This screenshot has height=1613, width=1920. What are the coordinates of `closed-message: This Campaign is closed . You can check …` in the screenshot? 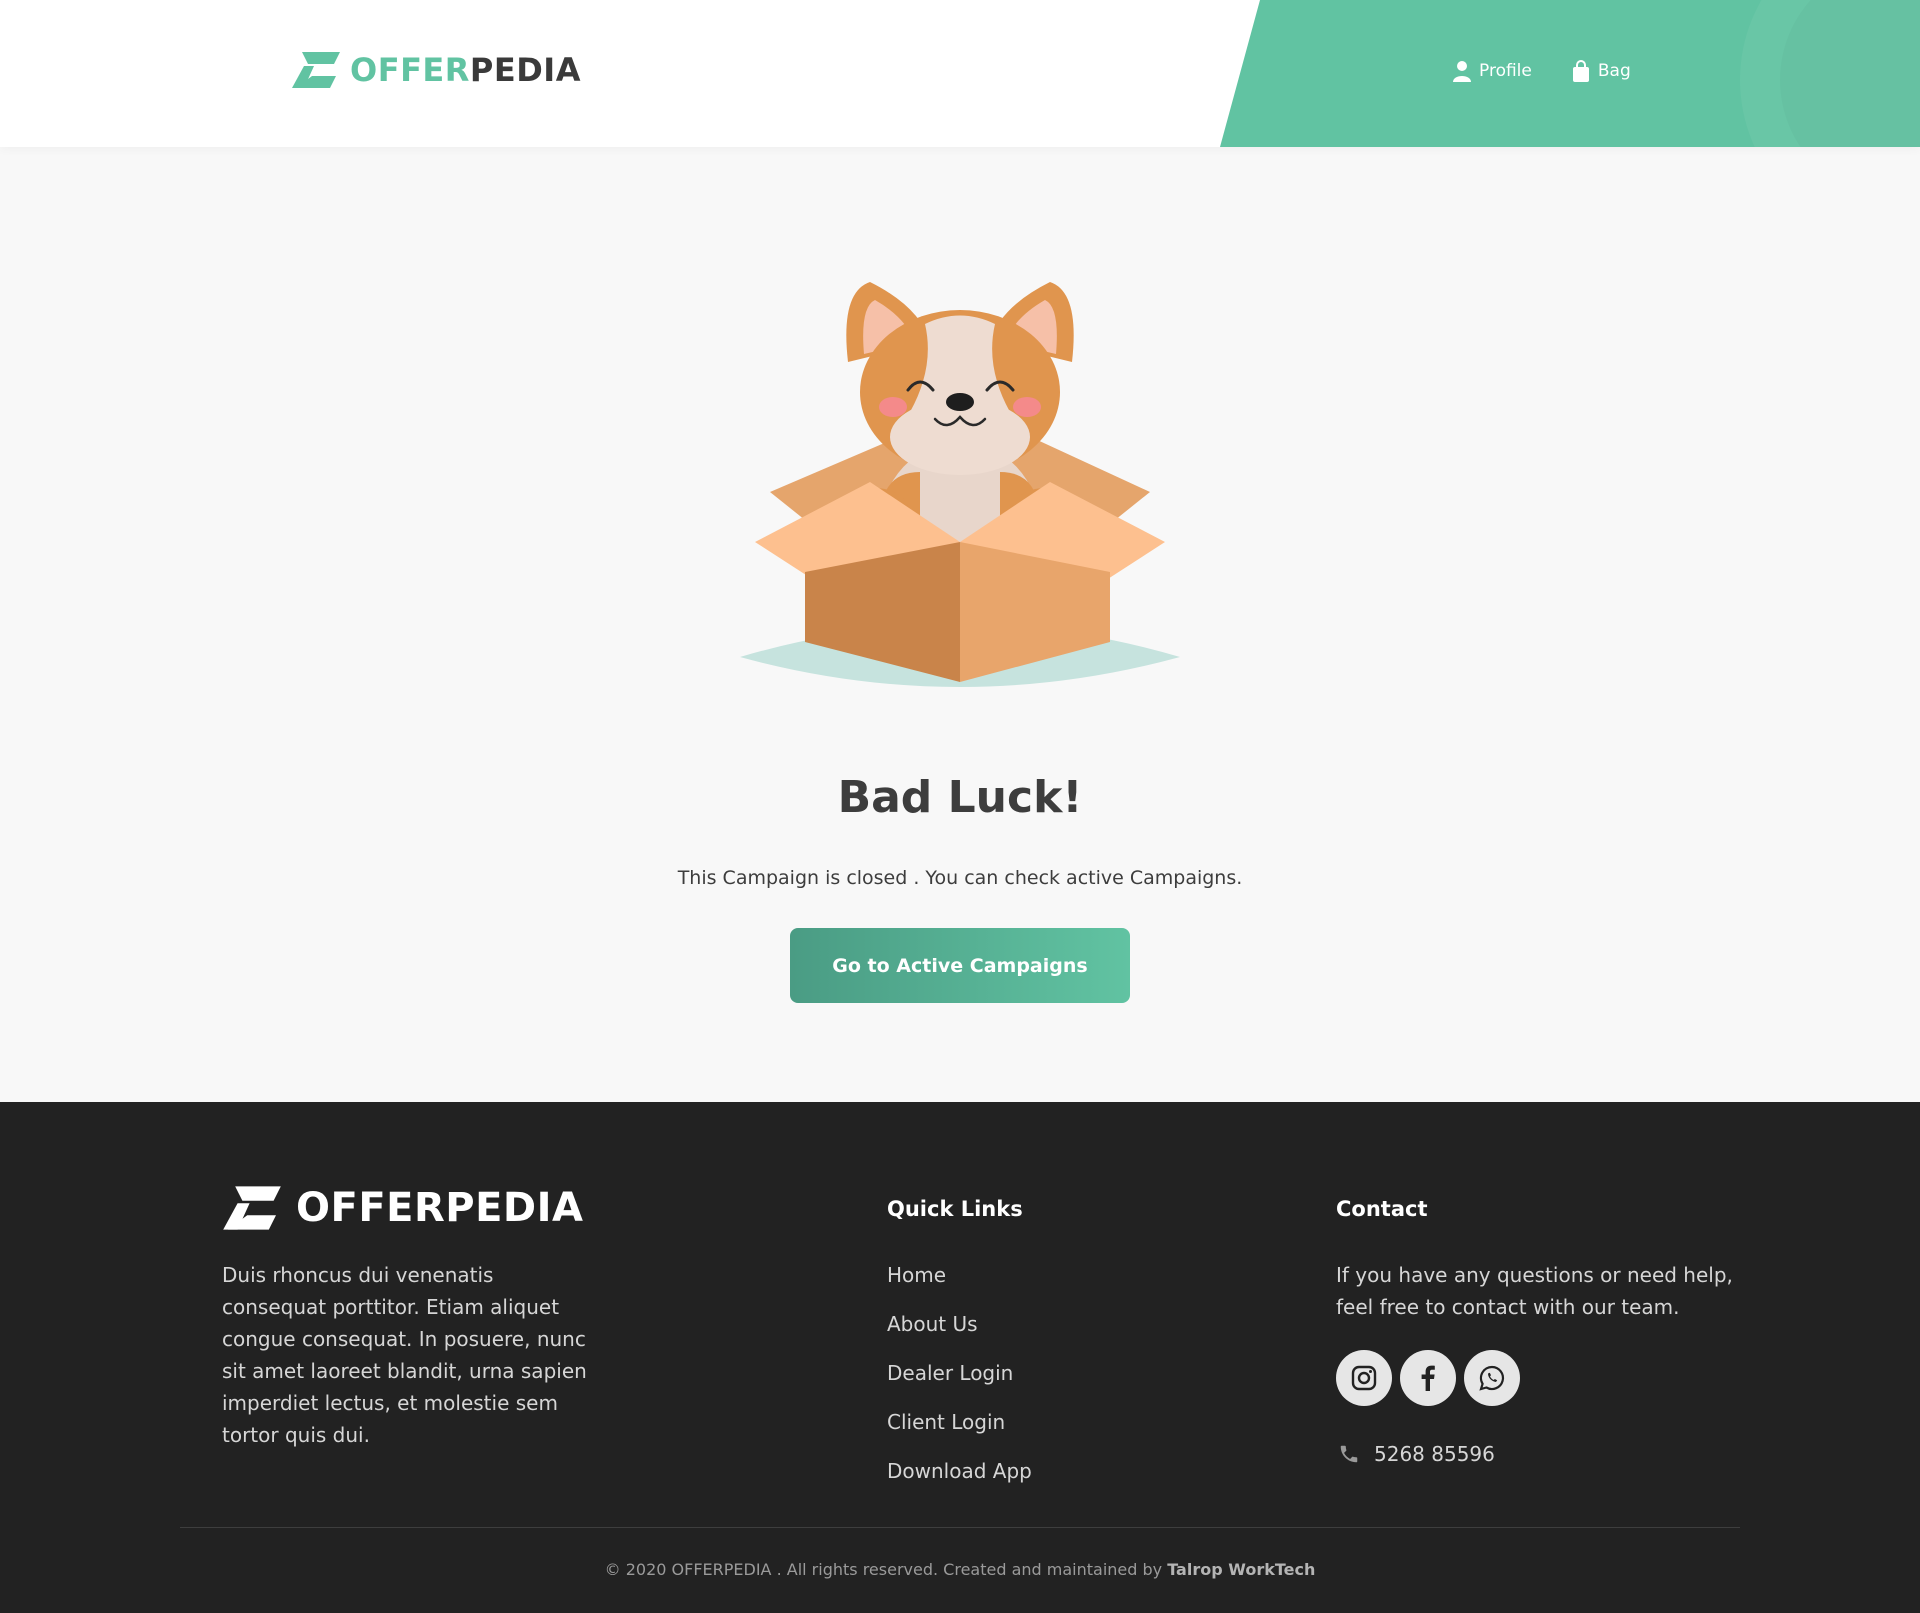 It's located at (960, 878).